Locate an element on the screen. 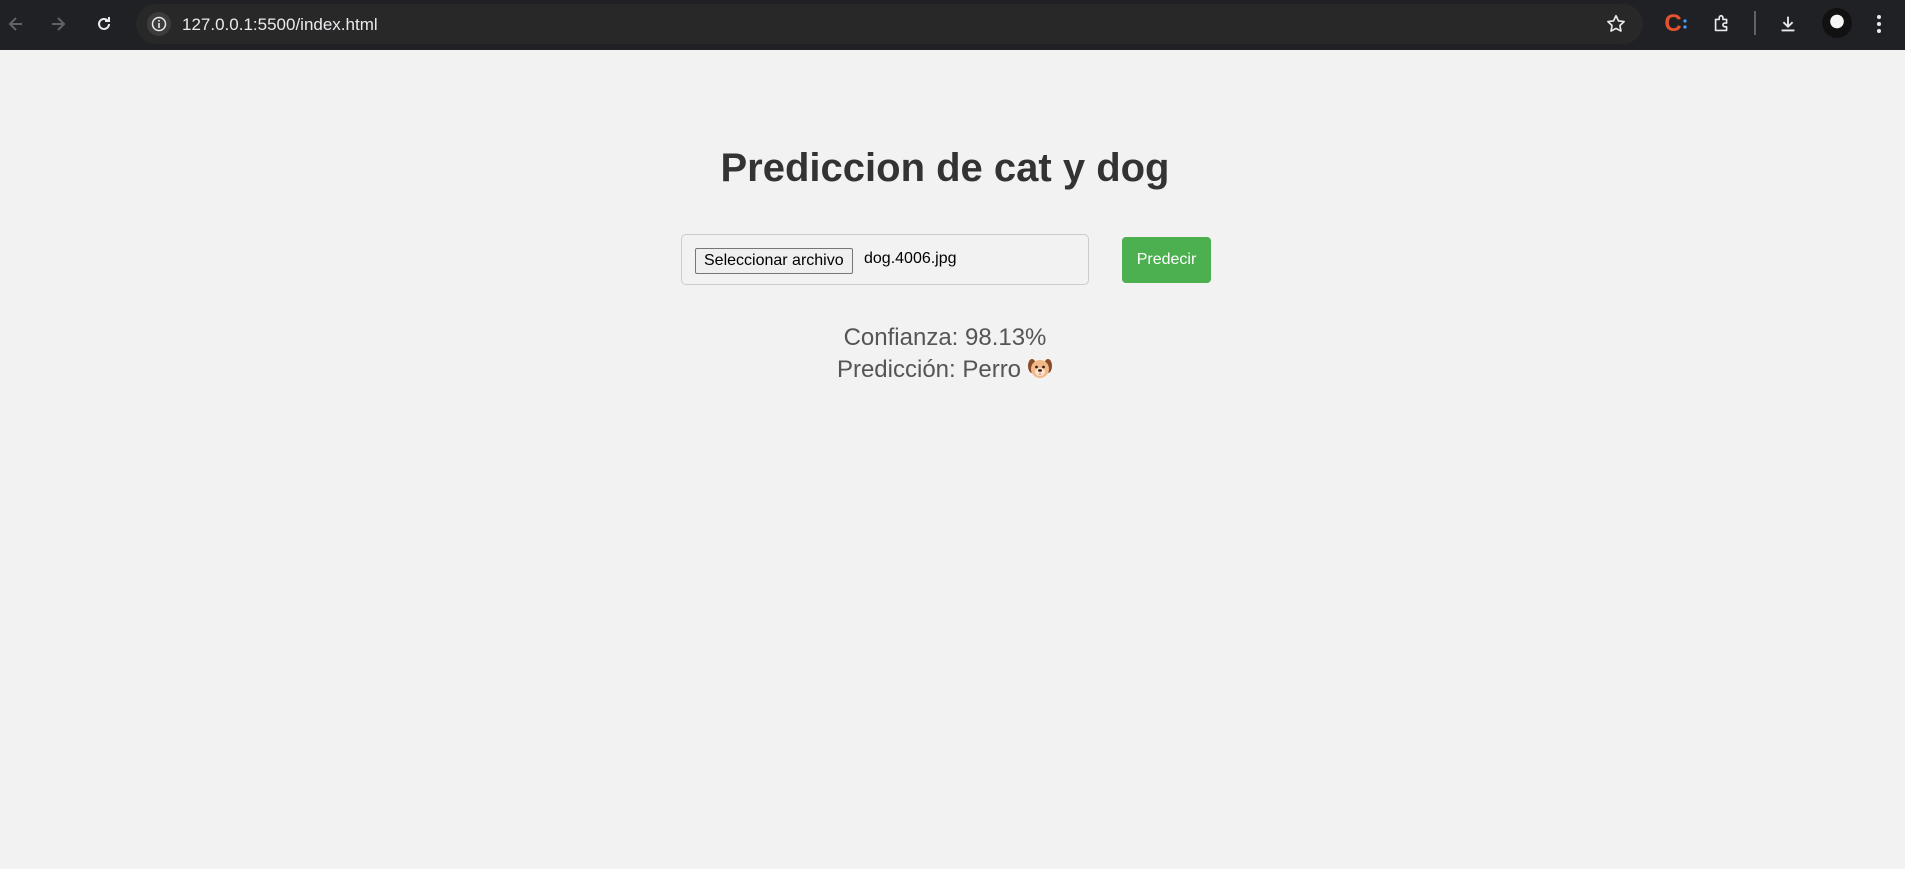  selected-file-name: dog.4006.jpg is located at coordinates (910, 258).